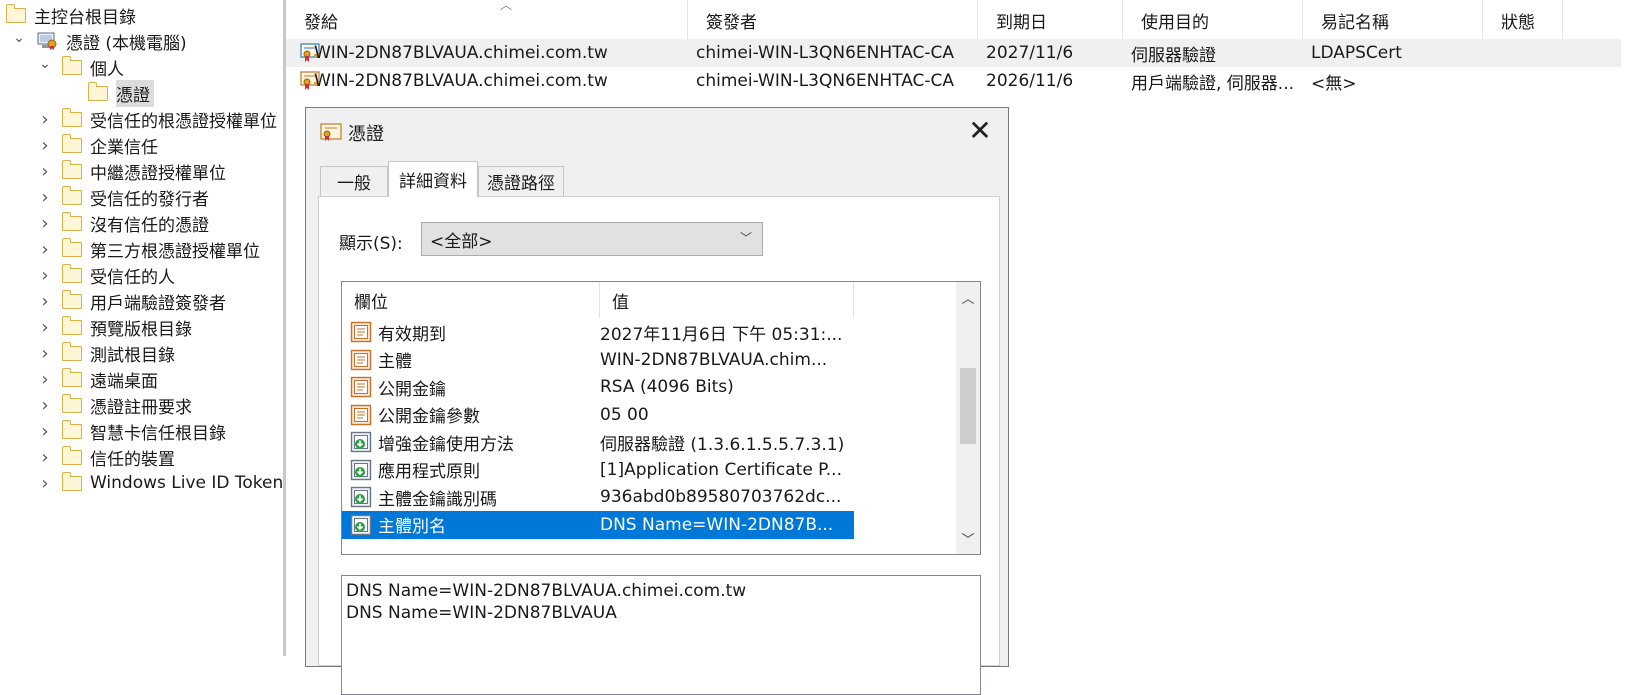  I want to click on scrollbar-thumb, so click(968, 406).